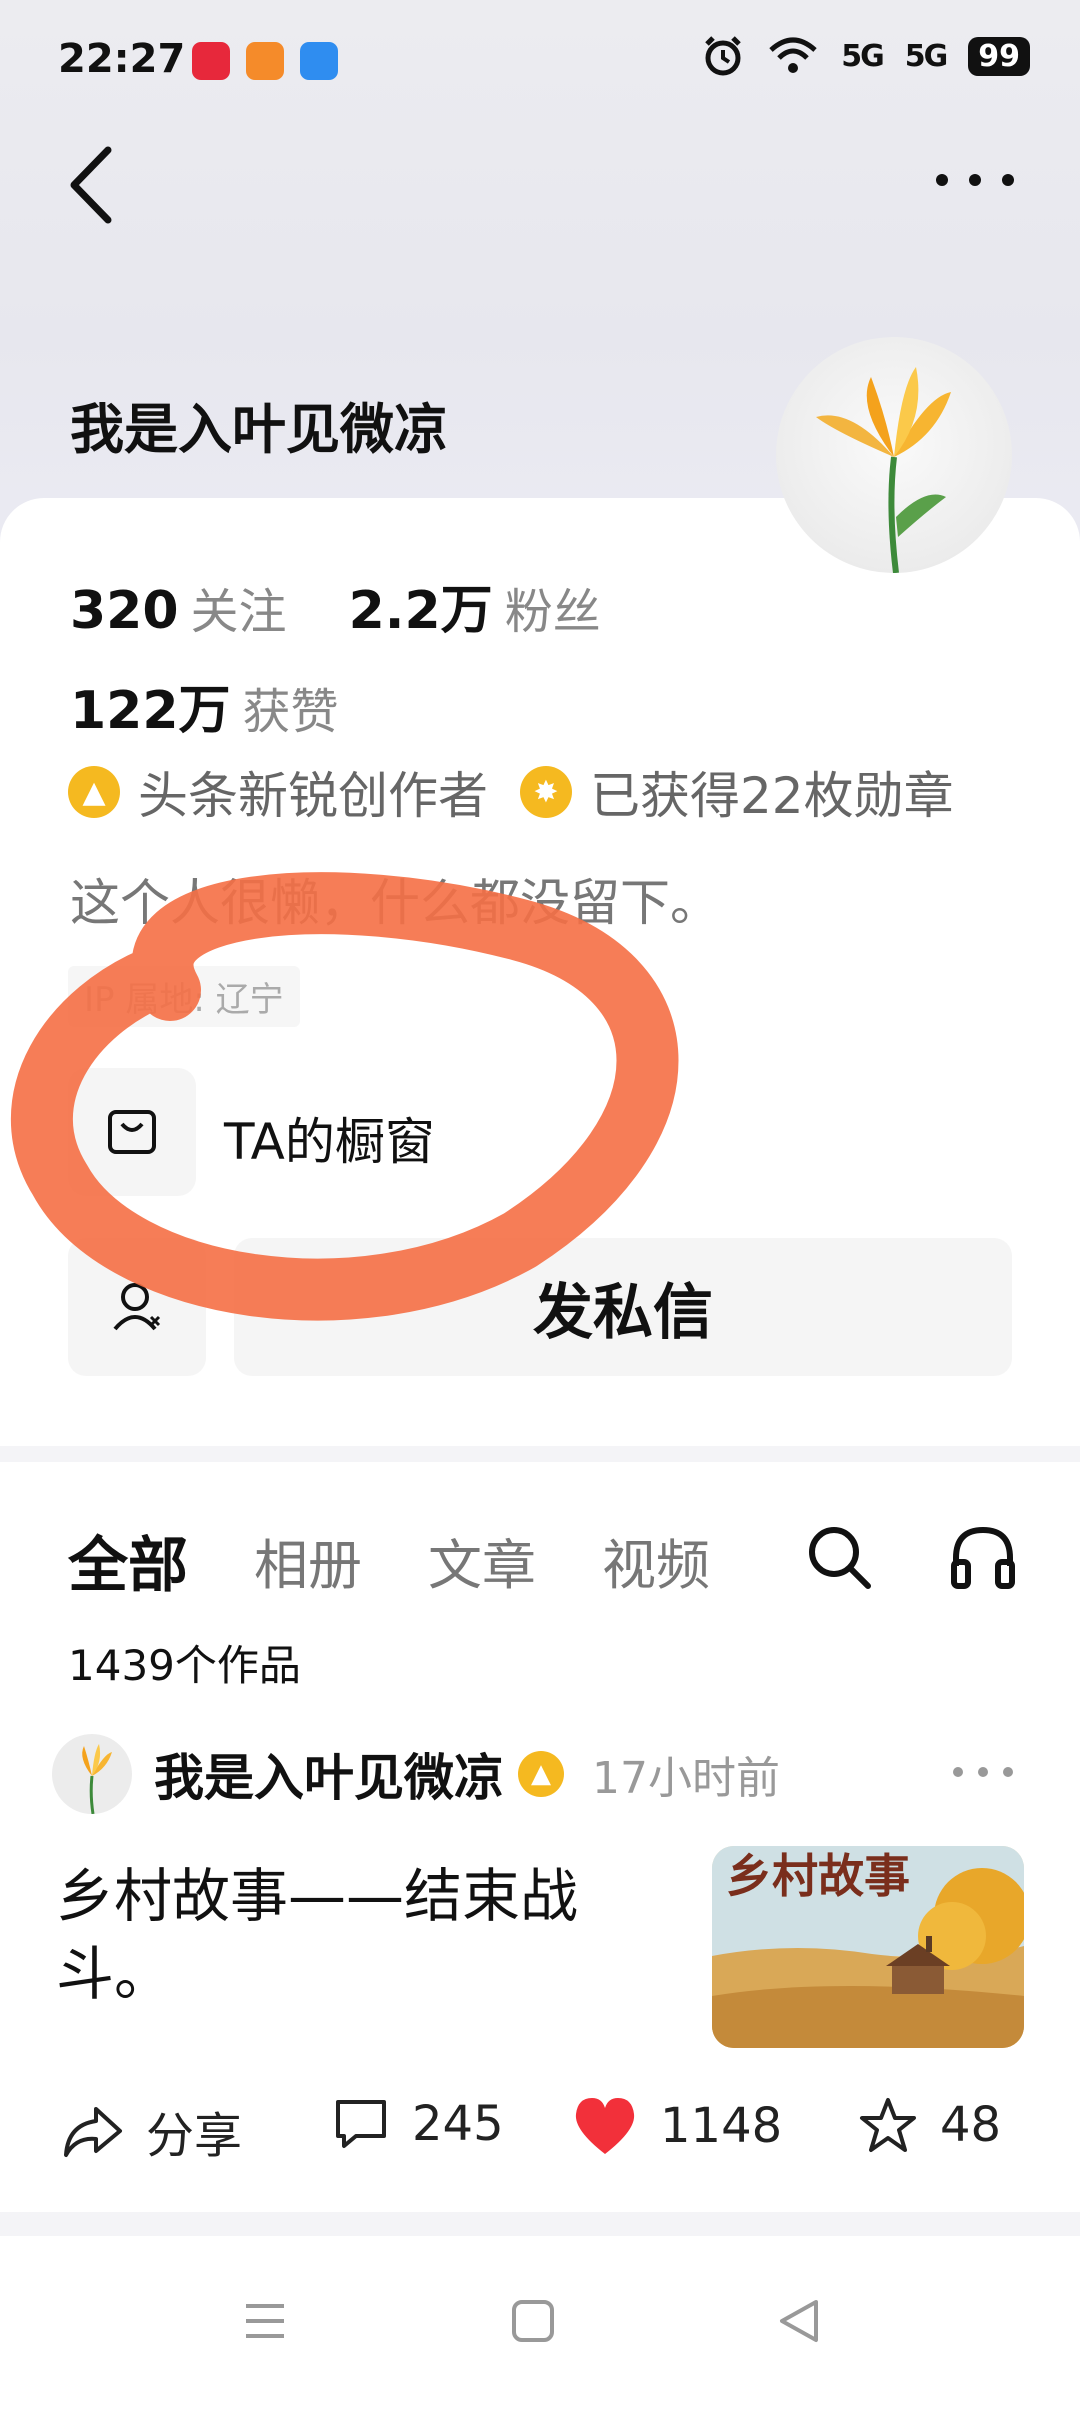 The width and height of the screenshot is (1080, 2412). What do you see at coordinates (983, 1772) in the screenshot?
I see `post-more-icon` at bounding box center [983, 1772].